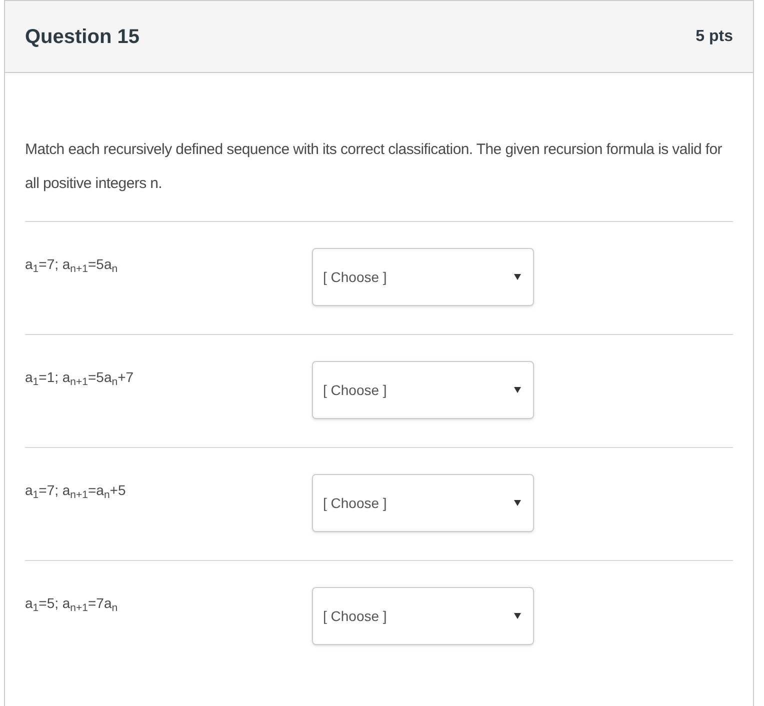 This screenshot has height=706, width=764. I want to click on points: 5 pts, so click(714, 36).